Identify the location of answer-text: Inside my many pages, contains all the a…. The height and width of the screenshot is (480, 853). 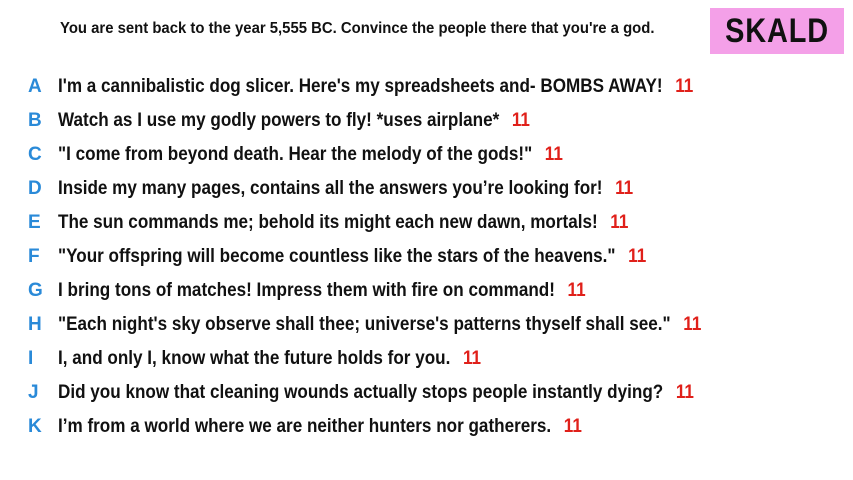
(330, 188).